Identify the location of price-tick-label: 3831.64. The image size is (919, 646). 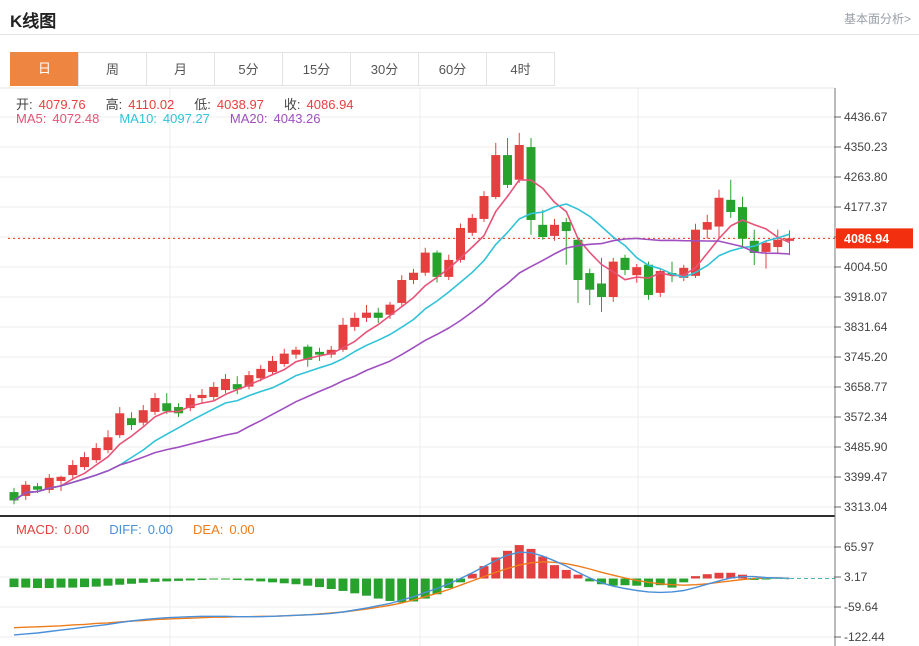
(866, 327).